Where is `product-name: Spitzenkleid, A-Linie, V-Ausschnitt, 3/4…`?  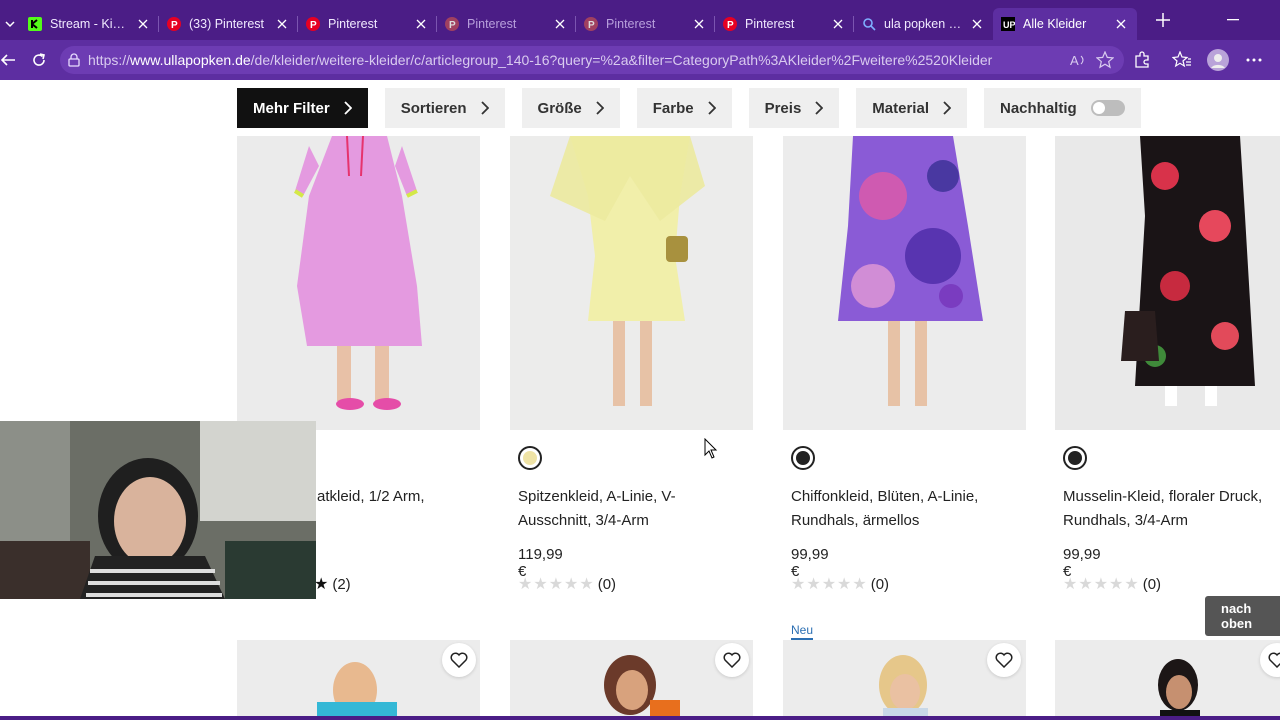 product-name: Spitzenkleid, A-Linie, V-Ausschnitt, 3/4… is located at coordinates (633, 509).